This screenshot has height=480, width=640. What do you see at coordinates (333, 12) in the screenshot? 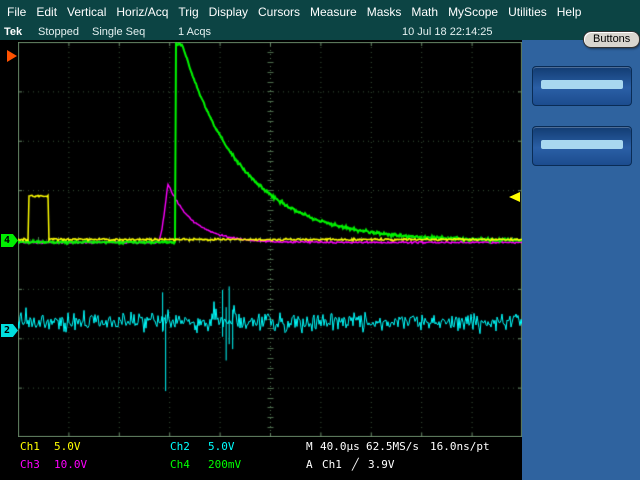
I see `menu-item-measure: Measure` at bounding box center [333, 12].